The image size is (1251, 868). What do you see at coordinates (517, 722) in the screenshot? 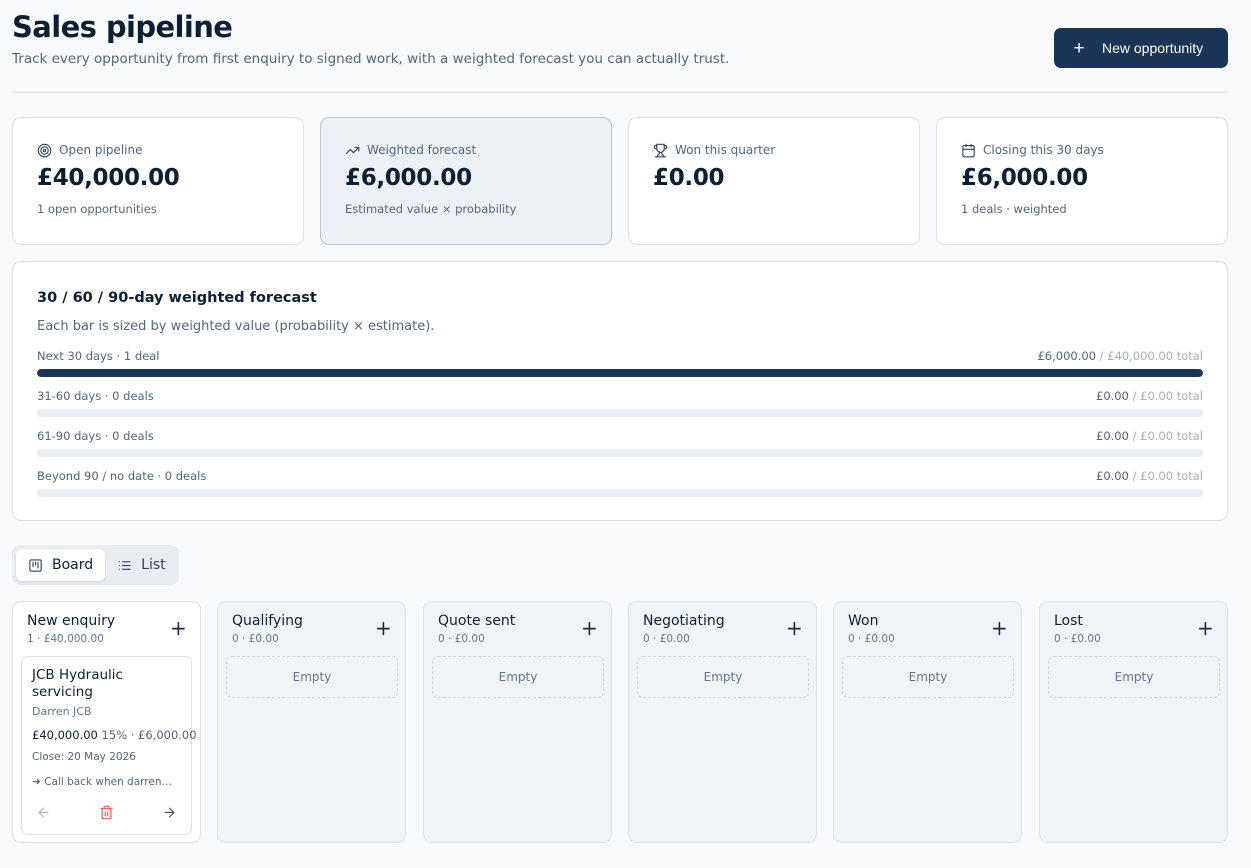
I see `board-column-quote-sent: Quote sent 0 · £0.00 + Empty` at bounding box center [517, 722].